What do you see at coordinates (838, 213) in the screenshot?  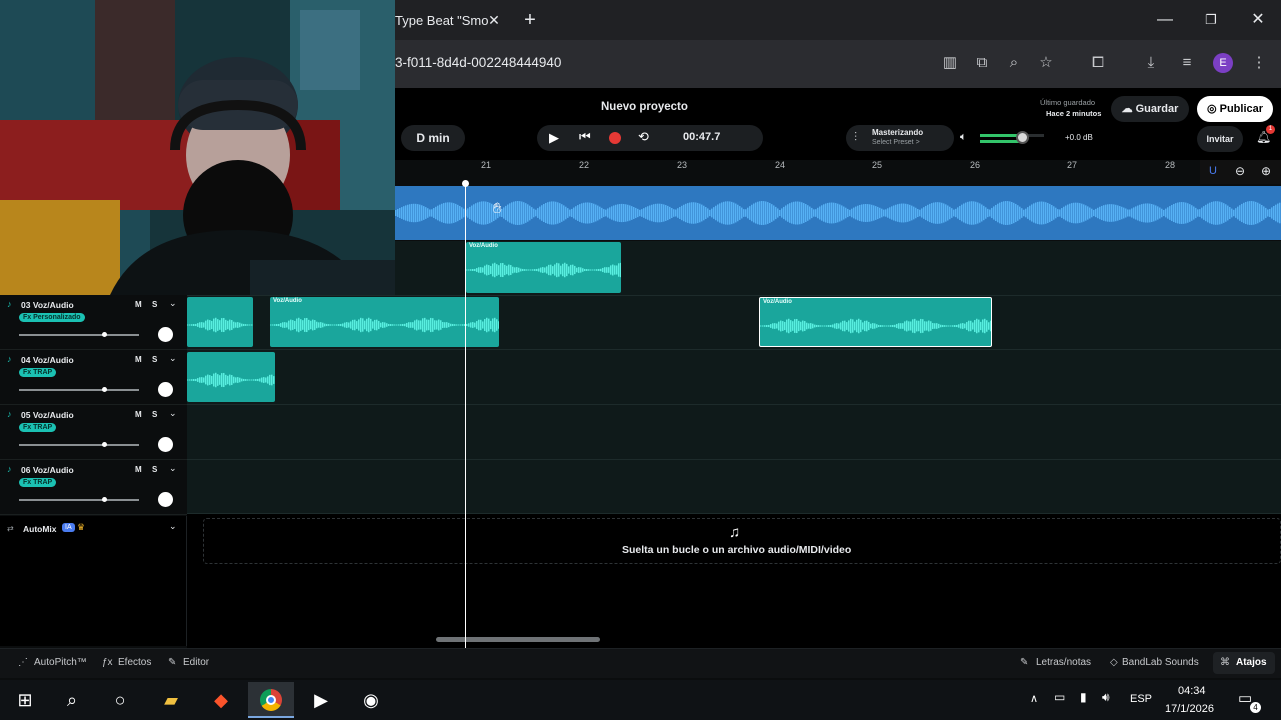 I see `master-waveform-track` at bounding box center [838, 213].